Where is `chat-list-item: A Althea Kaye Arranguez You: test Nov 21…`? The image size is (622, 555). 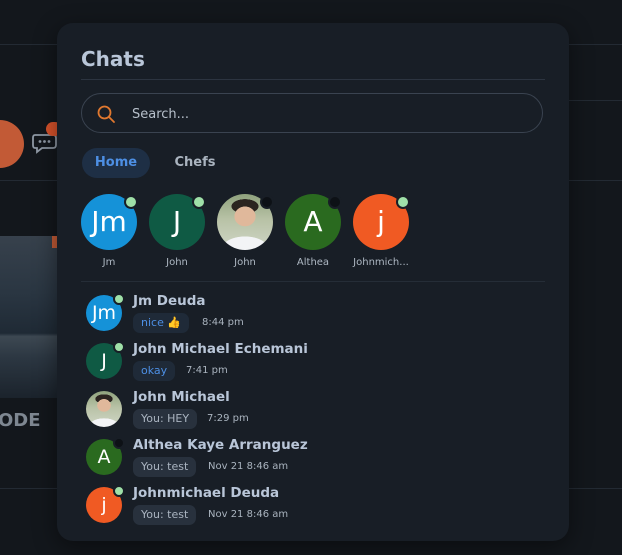
chat-list-item: A Althea Kaye Arranguez You: test Nov 21… is located at coordinates (314, 459).